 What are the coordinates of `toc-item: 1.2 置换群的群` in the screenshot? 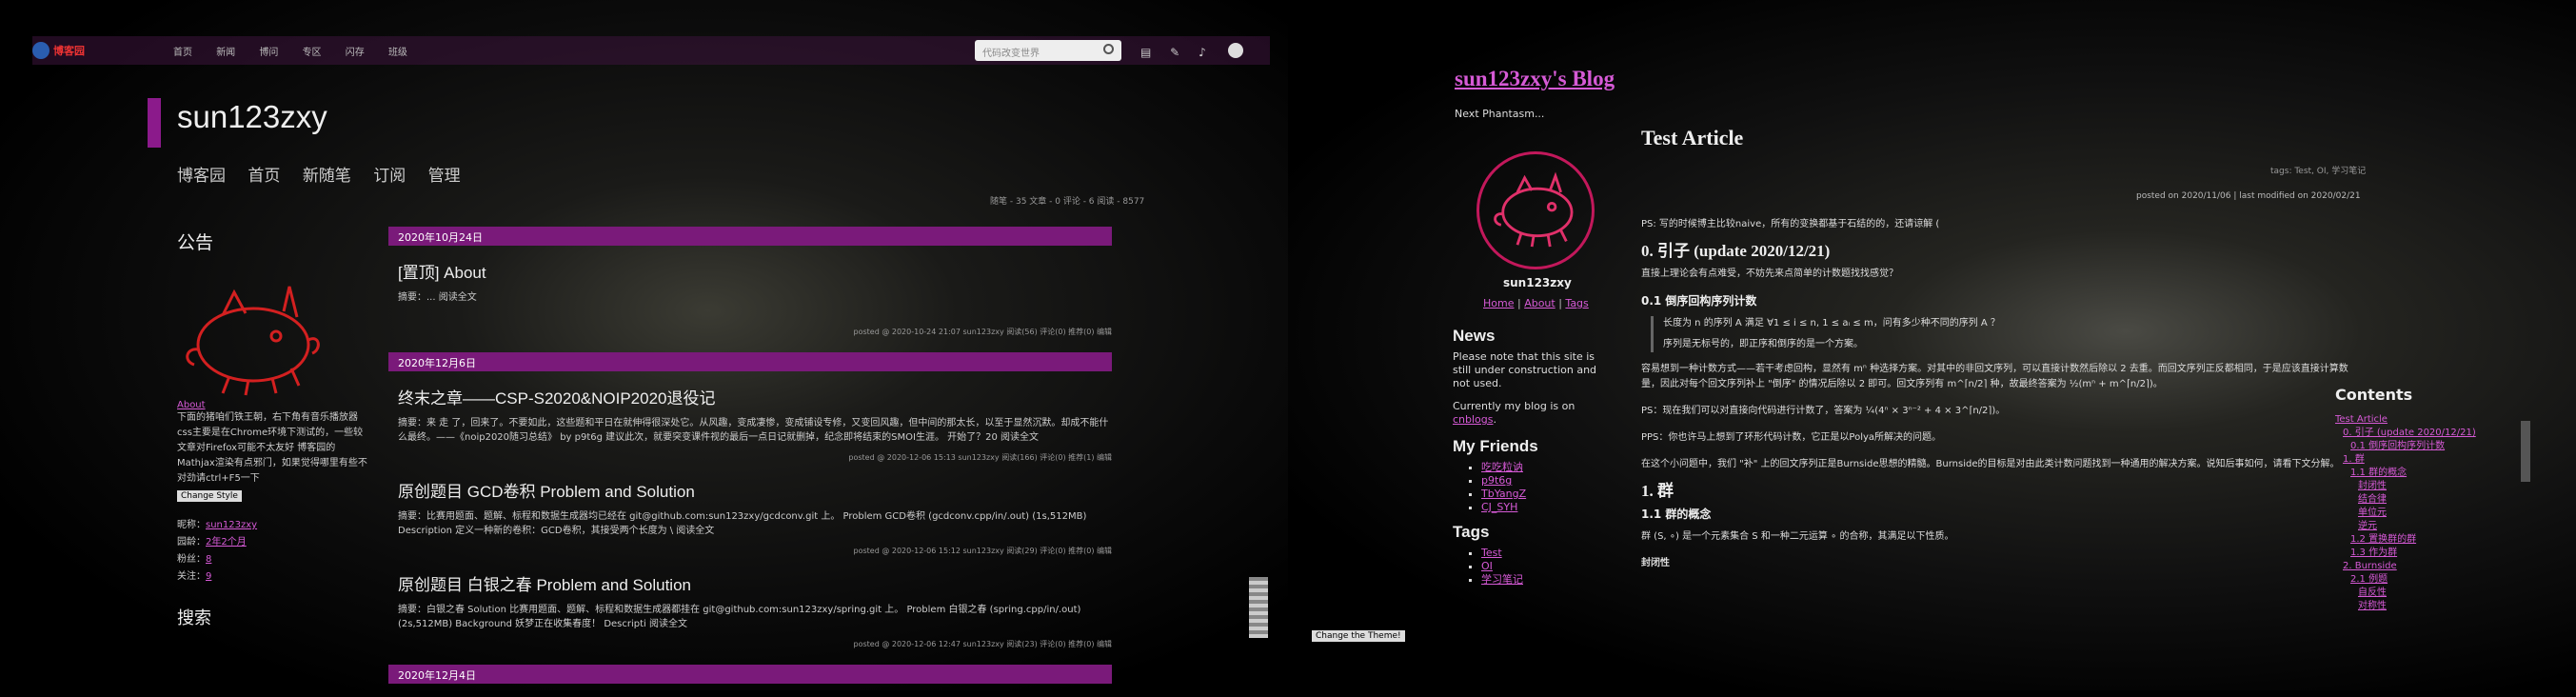 It's located at (2430, 540).